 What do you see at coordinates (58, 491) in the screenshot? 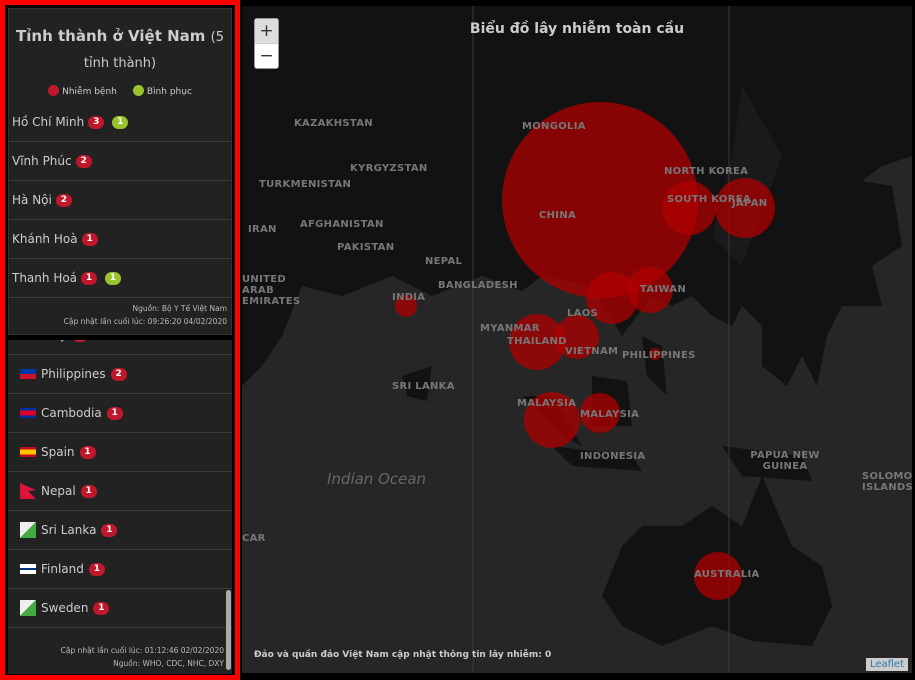
I see `country-name: Nepal` at bounding box center [58, 491].